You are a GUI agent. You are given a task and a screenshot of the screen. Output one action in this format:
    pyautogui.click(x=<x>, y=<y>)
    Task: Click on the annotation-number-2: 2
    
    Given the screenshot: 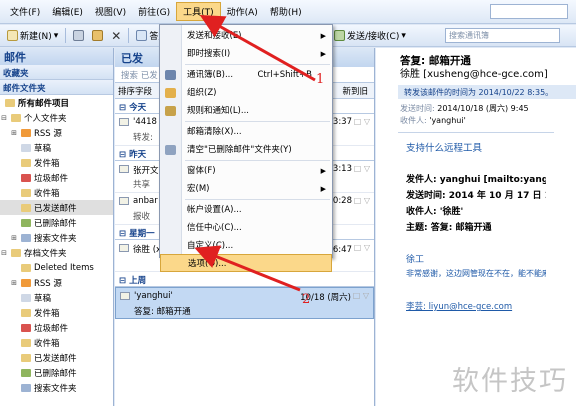 What is the action you would take?
    pyautogui.click(x=306, y=299)
    